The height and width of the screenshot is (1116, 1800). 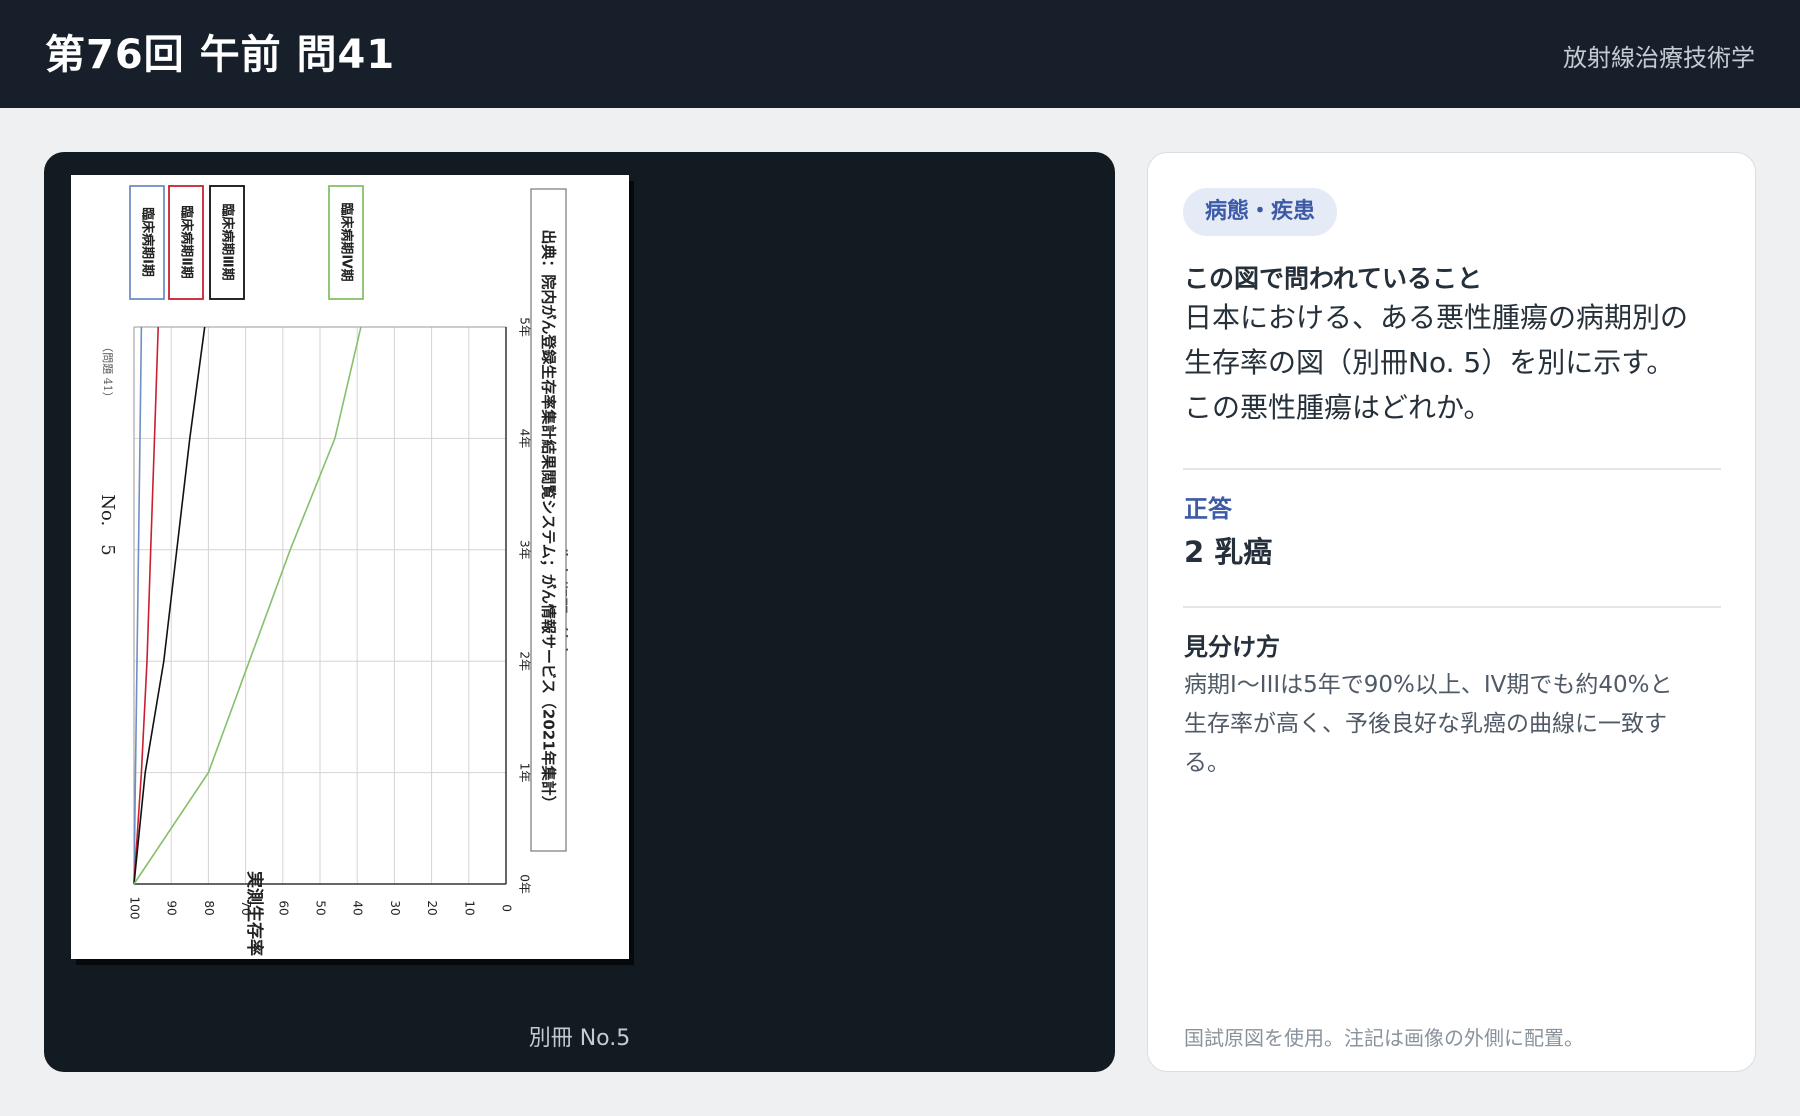 What do you see at coordinates (525, 327) in the screenshot?
I see `x-tick-label: 5年` at bounding box center [525, 327].